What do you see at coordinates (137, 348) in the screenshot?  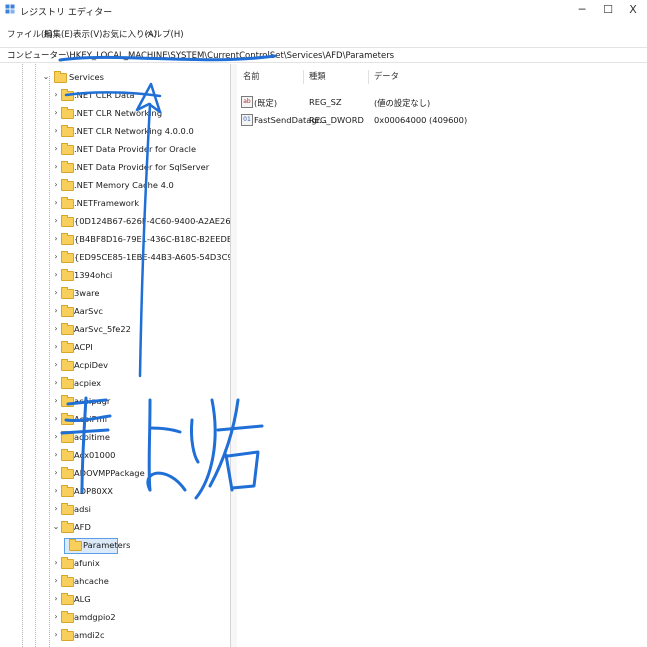 I see `tree-item: › ACPI` at bounding box center [137, 348].